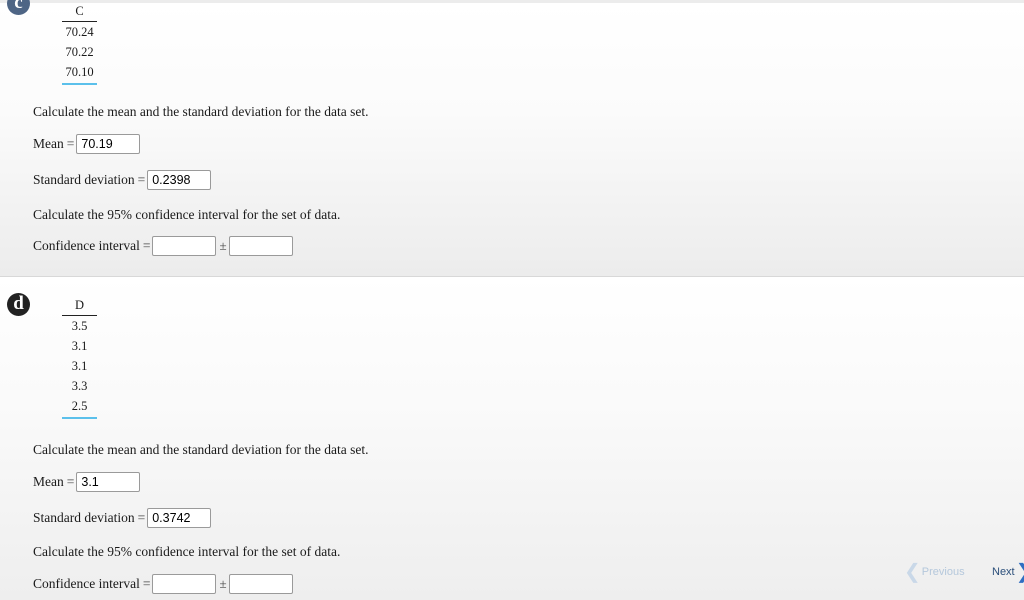  What do you see at coordinates (79, 326) in the screenshot?
I see `data-value: 3.5` at bounding box center [79, 326].